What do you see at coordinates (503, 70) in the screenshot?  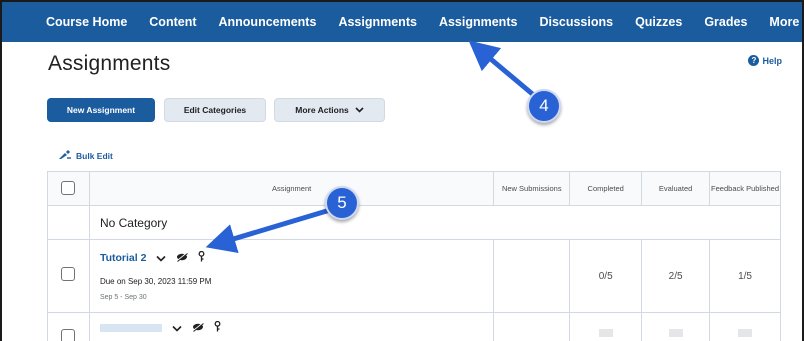 I see `arrow-step4` at bounding box center [503, 70].